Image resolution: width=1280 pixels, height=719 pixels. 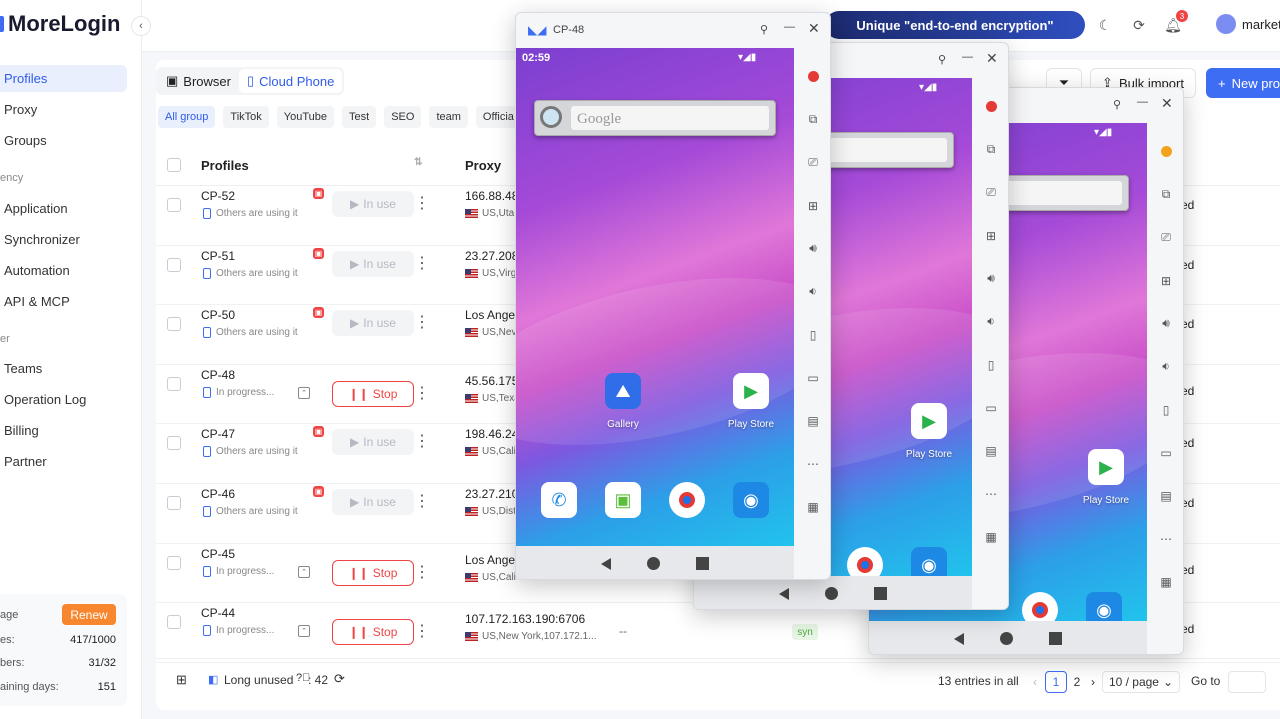 I want to click on tab-cloud-phone: ▯ Cloud Phone, so click(x=290, y=81).